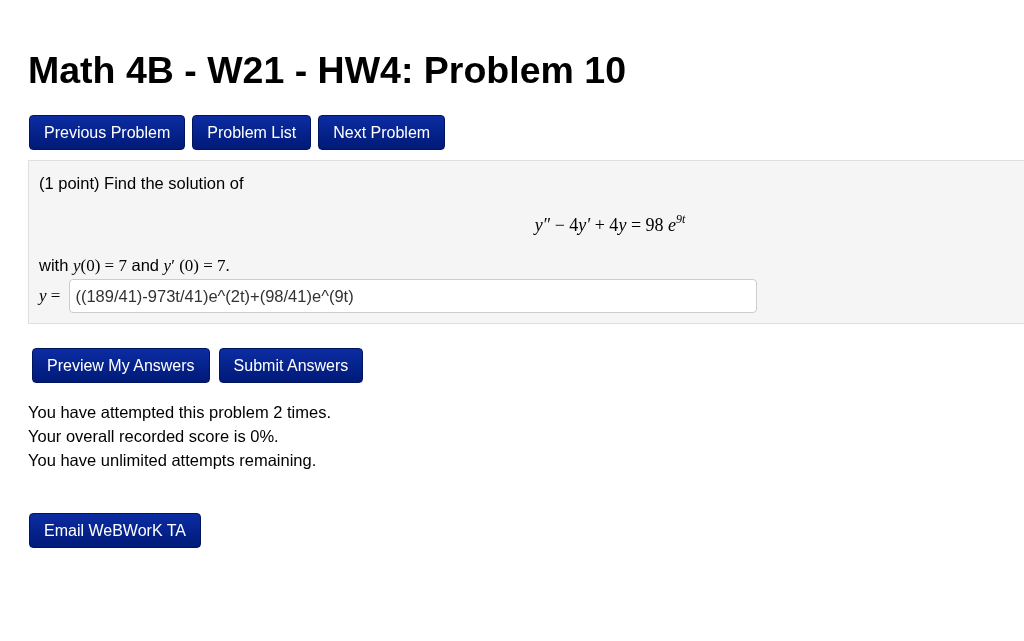 This screenshot has width=1024, height=641. Describe the element at coordinates (252, 132) in the screenshot. I see `nav-button: Problem List` at that location.